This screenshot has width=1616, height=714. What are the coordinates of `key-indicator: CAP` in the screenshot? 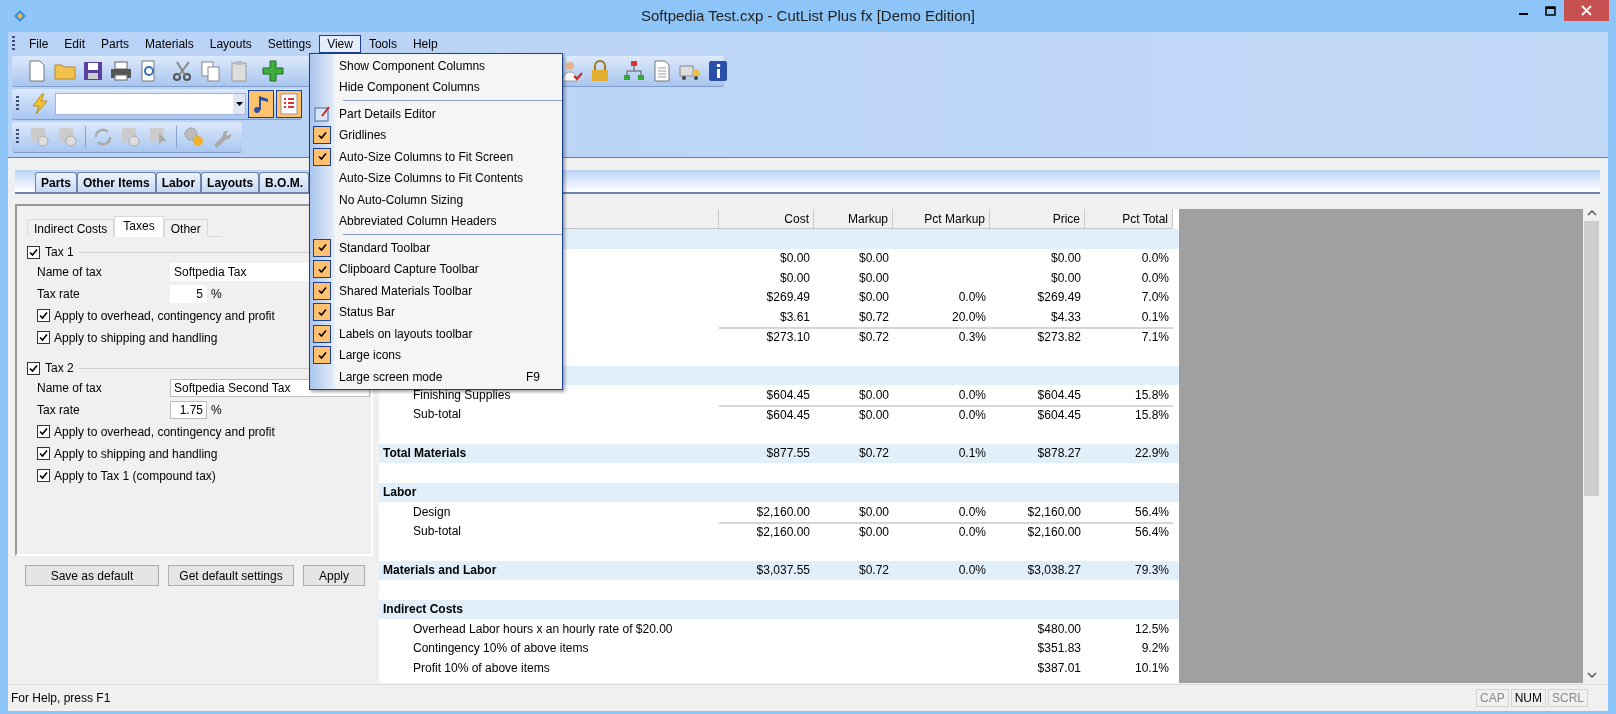 It's located at (1492, 698).